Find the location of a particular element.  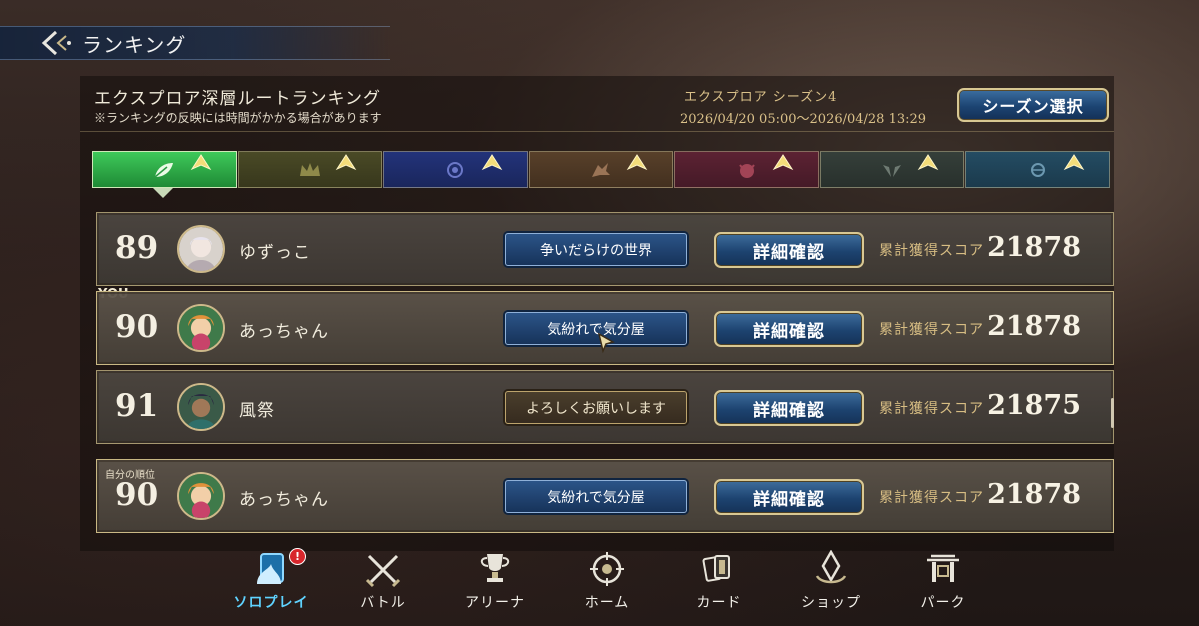

nav-label: ソロプレイ is located at coordinates (271, 603).